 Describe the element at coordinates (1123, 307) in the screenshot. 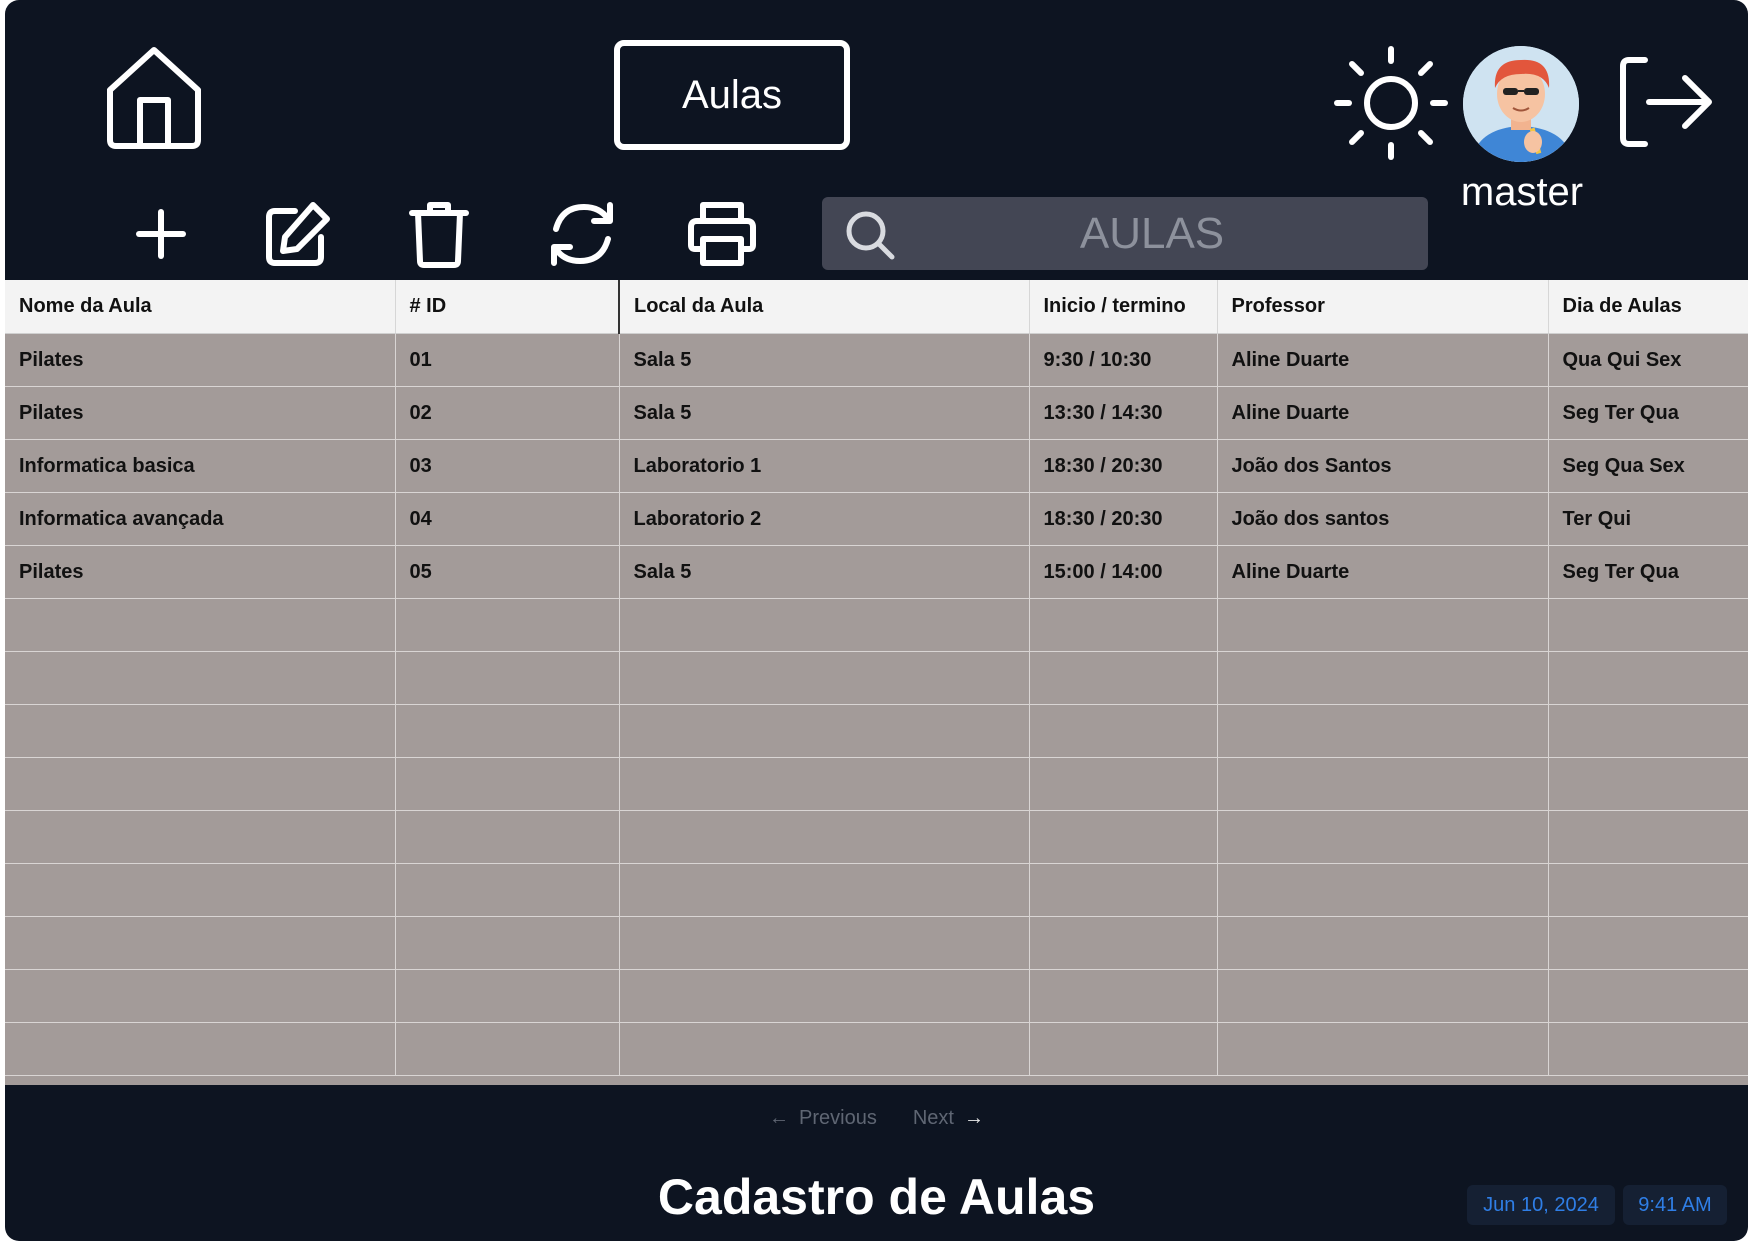

I see `column-header: Inicio / termino` at that location.